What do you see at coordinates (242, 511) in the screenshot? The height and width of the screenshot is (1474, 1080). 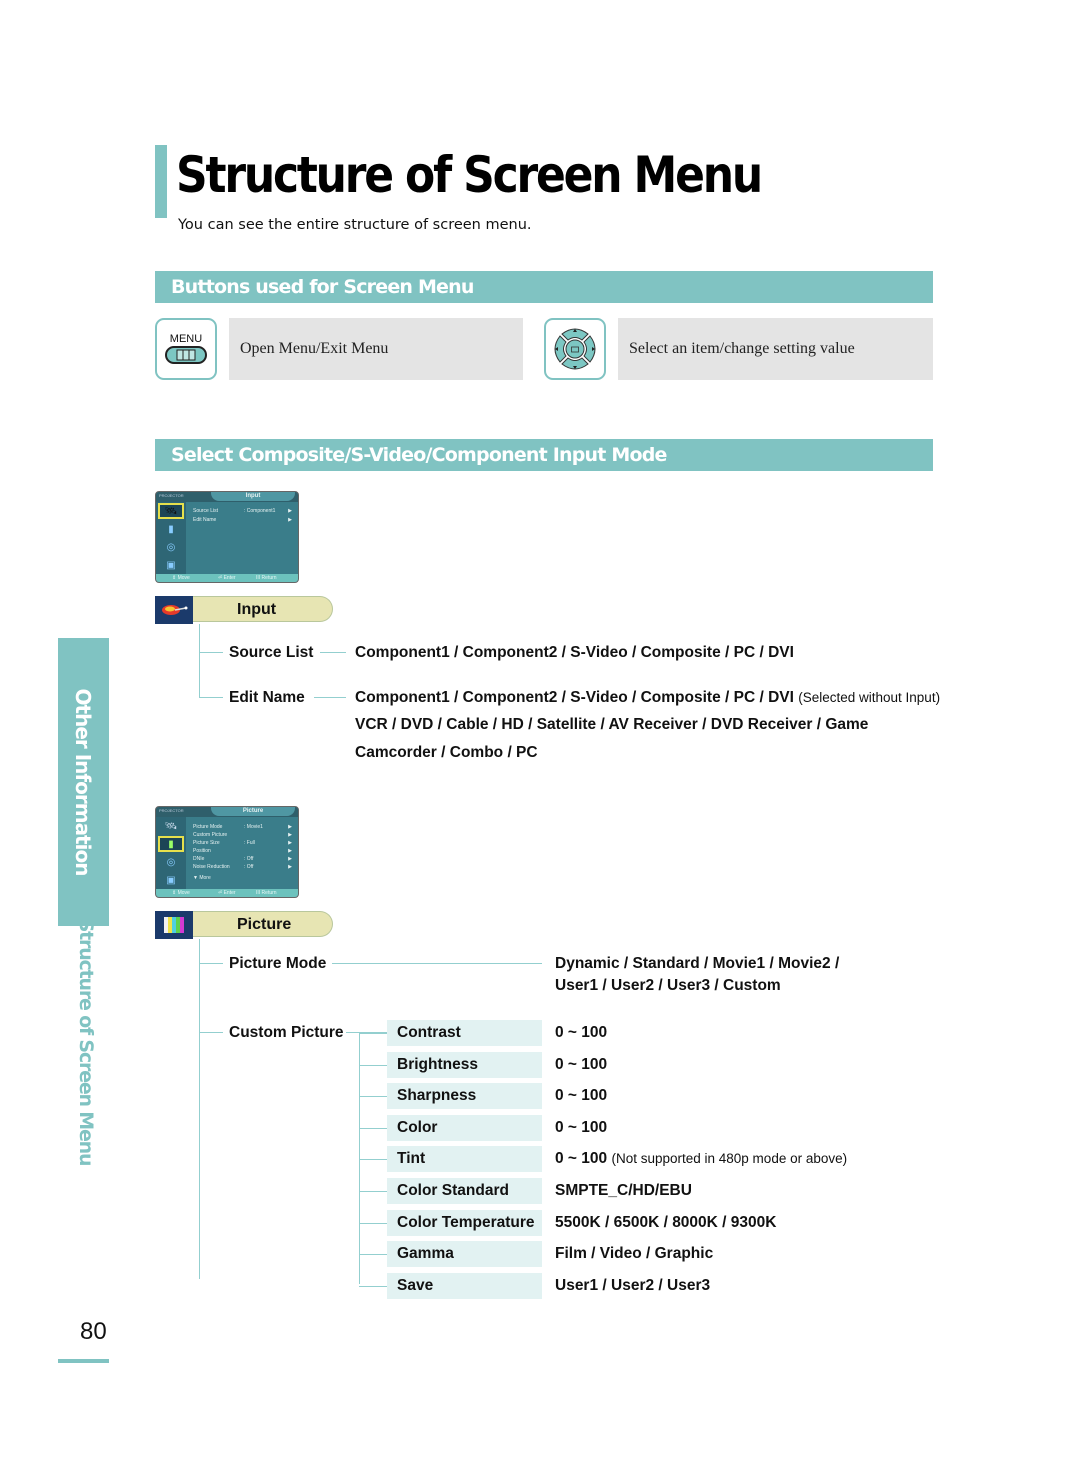 I see `osd-row: Source List : Component1 ▶` at bounding box center [242, 511].